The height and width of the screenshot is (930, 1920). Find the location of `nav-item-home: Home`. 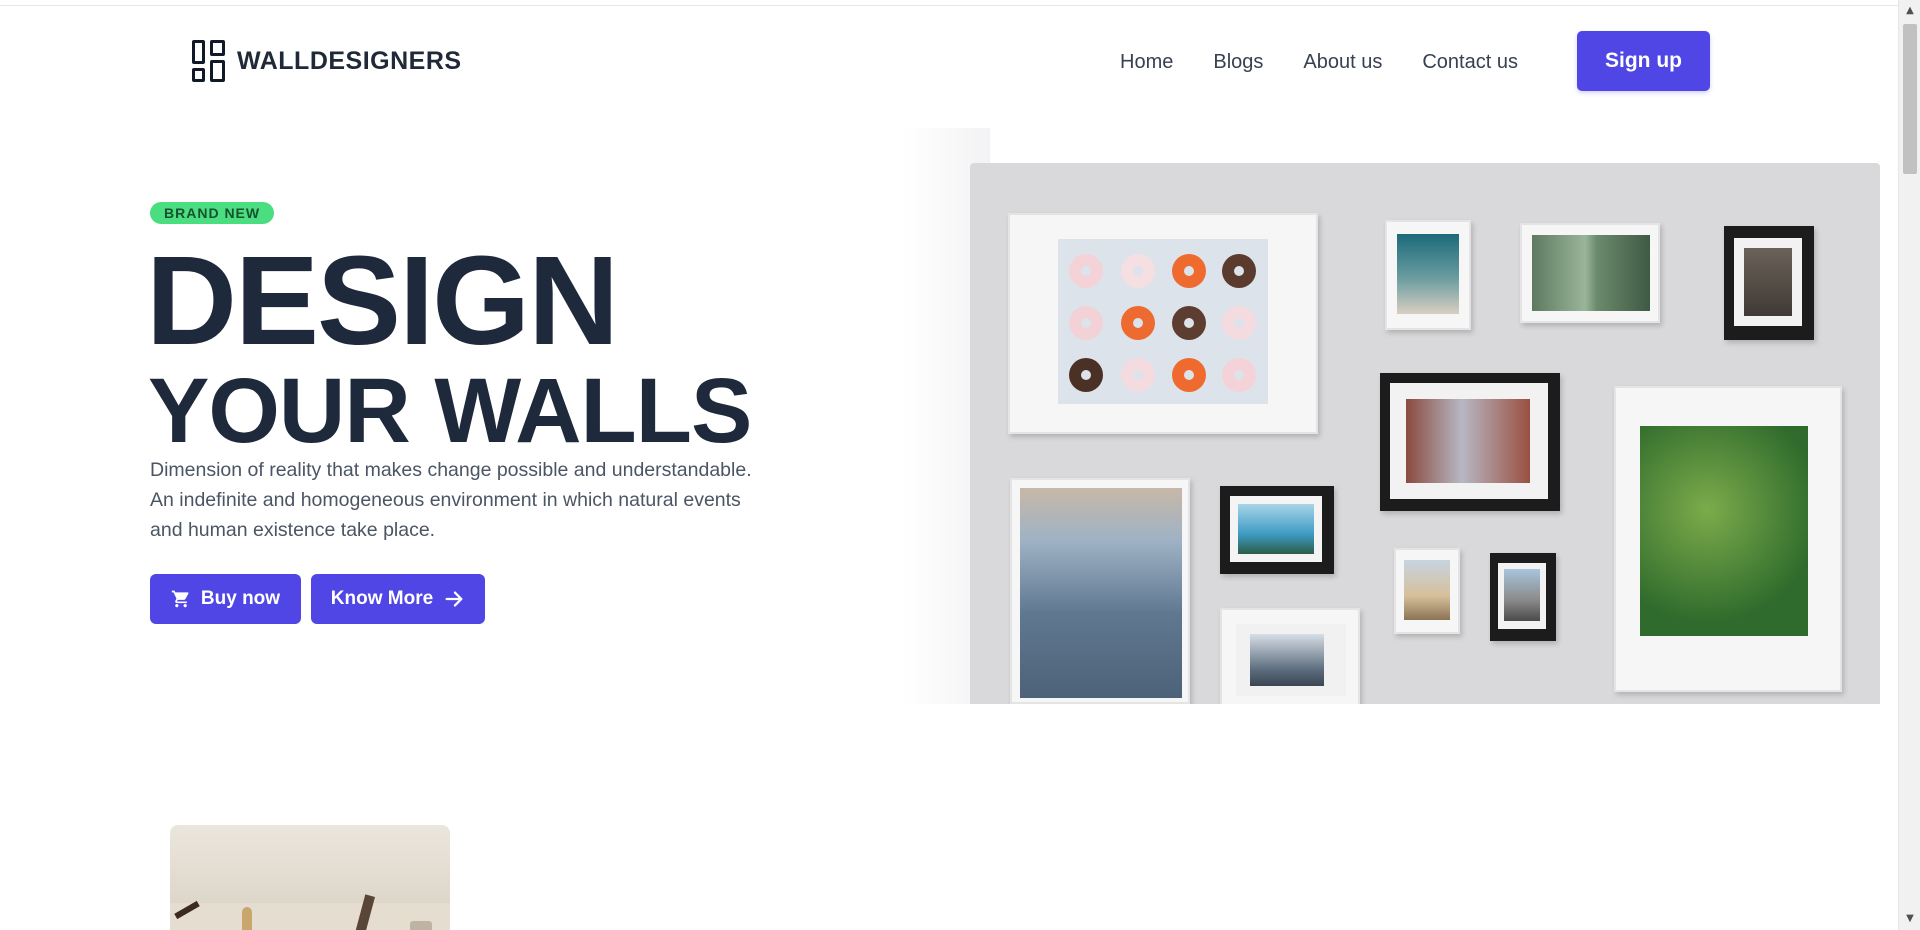

nav-item-home: Home is located at coordinates (1146, 62).